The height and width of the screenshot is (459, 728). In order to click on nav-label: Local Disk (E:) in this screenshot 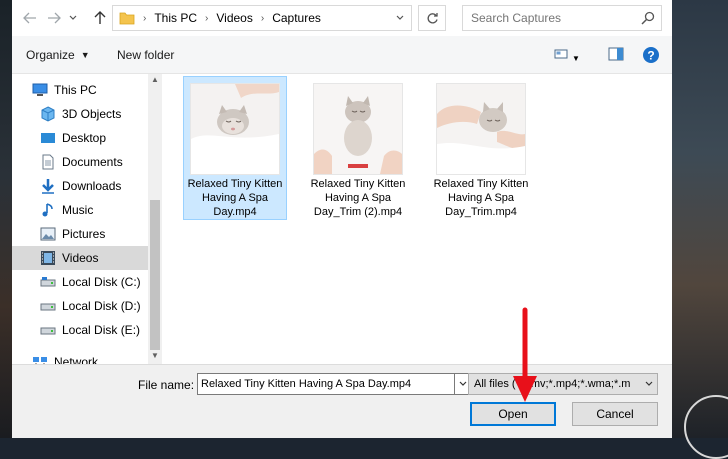, I will do `click(101, 330)`.